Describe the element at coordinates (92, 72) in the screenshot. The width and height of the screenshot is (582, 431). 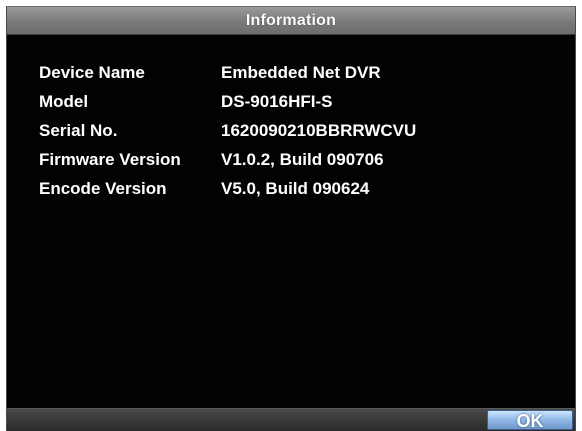
I see `device-name-label: Device Name` at that location.